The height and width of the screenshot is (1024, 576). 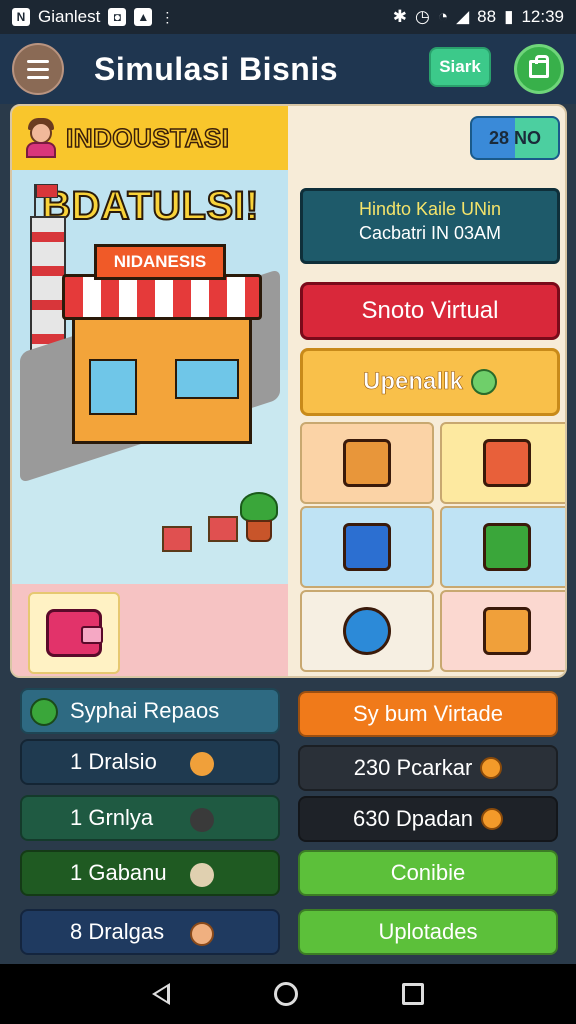 I want to click on inventory-area, so click(x=150, y=630).